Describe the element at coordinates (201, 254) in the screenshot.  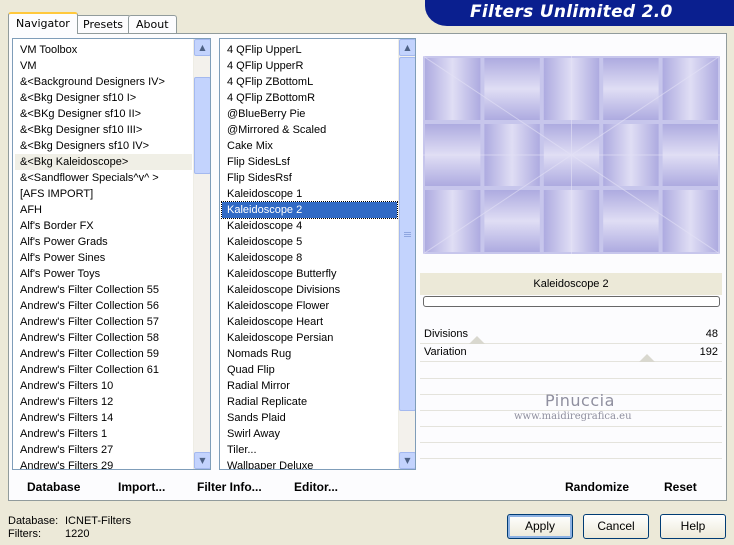
I see `category-scrollbar: ▲ ▼` at that location.